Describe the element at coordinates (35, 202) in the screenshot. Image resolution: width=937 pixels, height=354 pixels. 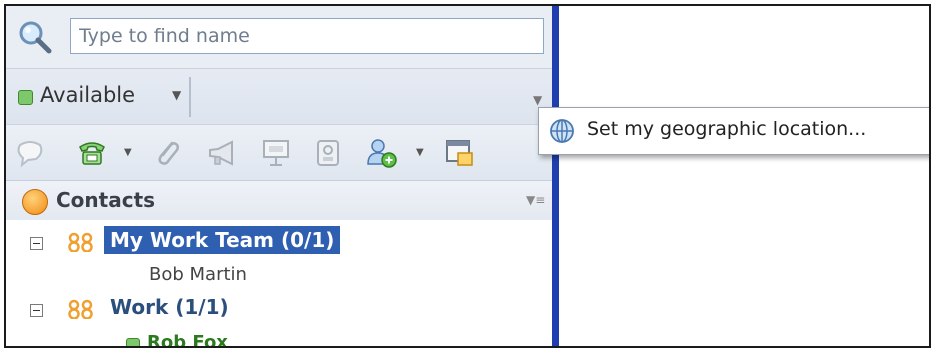
I see `contacts-icon` at that location.